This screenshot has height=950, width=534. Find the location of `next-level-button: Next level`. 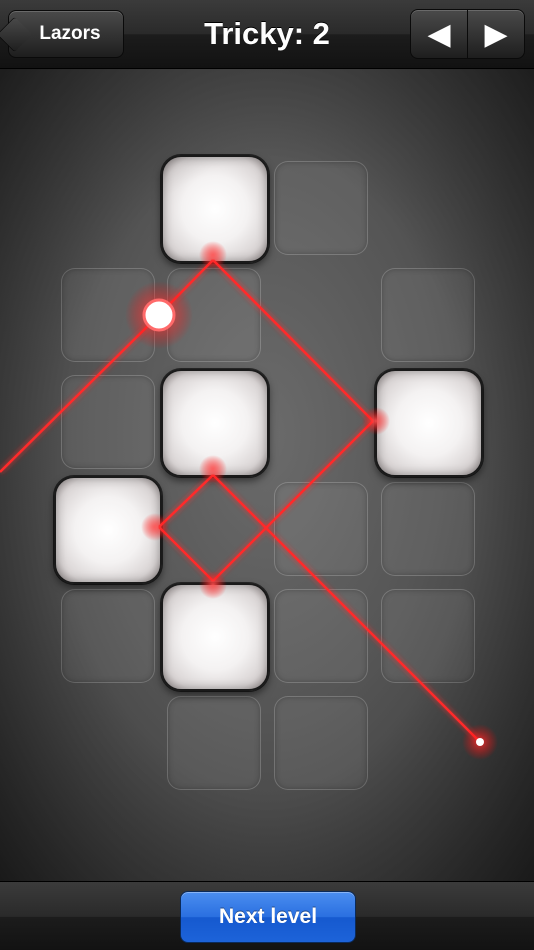

next-level-button: Next level is located at coordinates (268, 917).